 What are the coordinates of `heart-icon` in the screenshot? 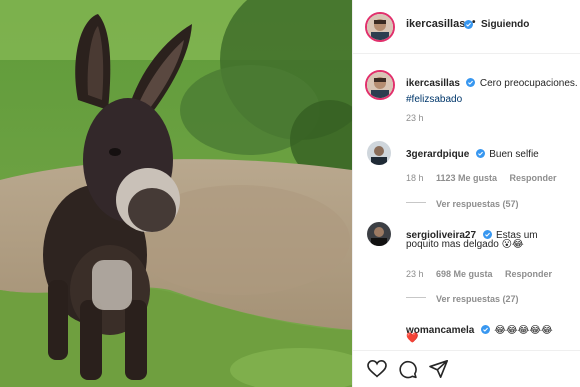 It's located at (377, 369).